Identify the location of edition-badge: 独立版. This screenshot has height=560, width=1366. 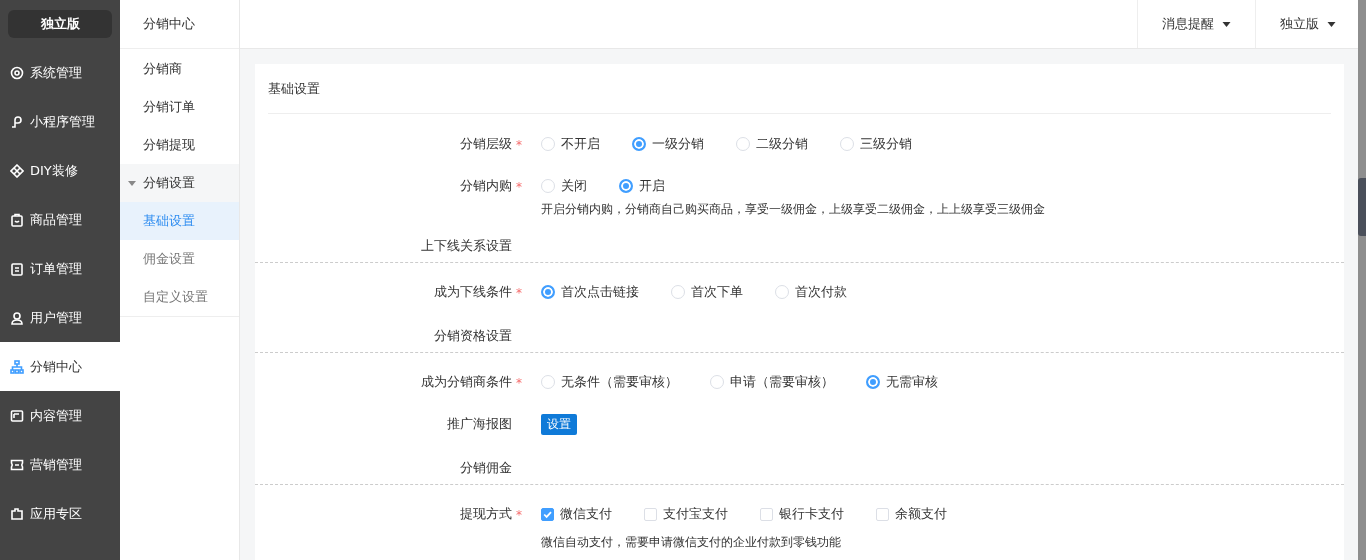
(60, 24).